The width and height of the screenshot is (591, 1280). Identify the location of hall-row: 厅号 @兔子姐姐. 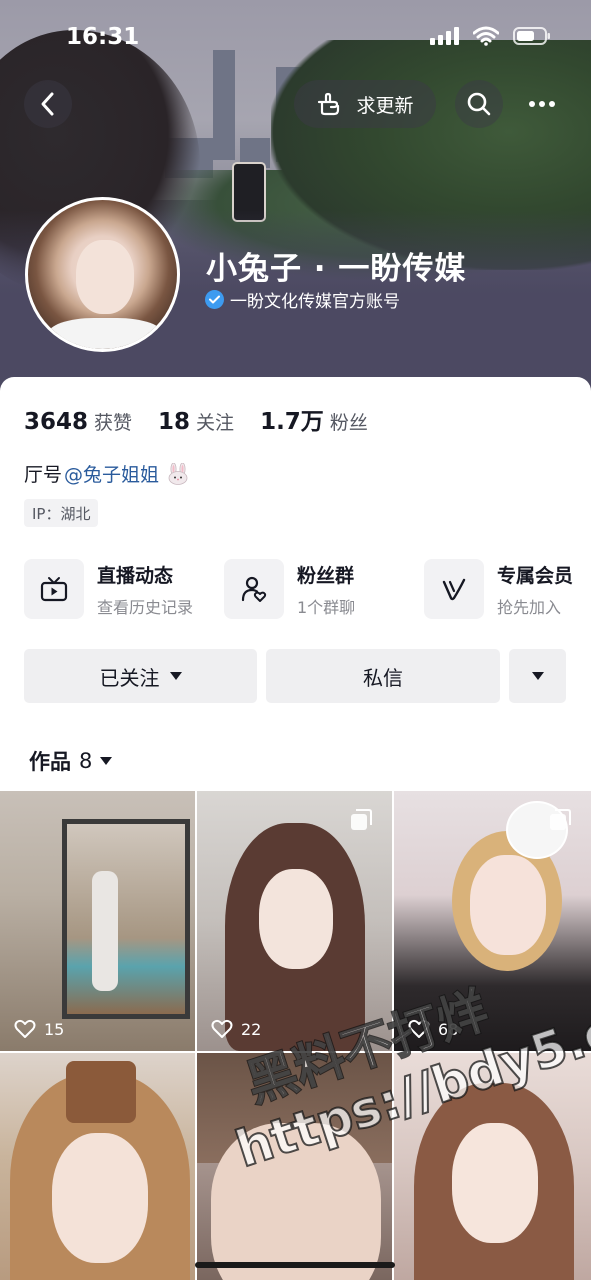
(107, 473).